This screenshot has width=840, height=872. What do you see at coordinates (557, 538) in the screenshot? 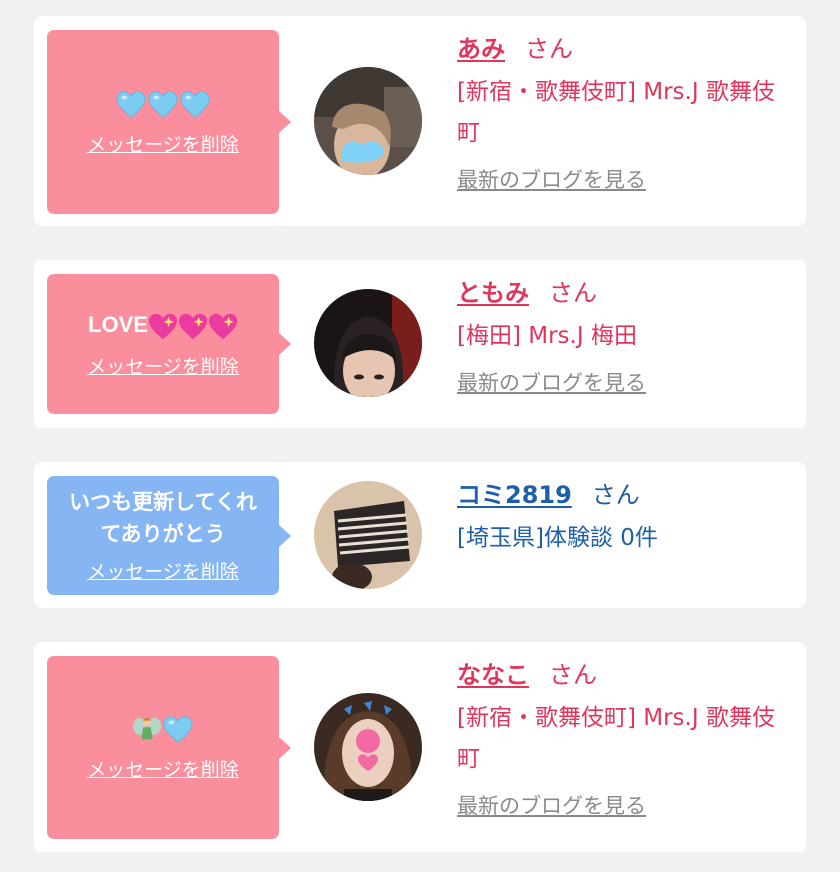
I see `review-count-label: [埼玉県]体験談 0件` at bounding box center [557, 538].